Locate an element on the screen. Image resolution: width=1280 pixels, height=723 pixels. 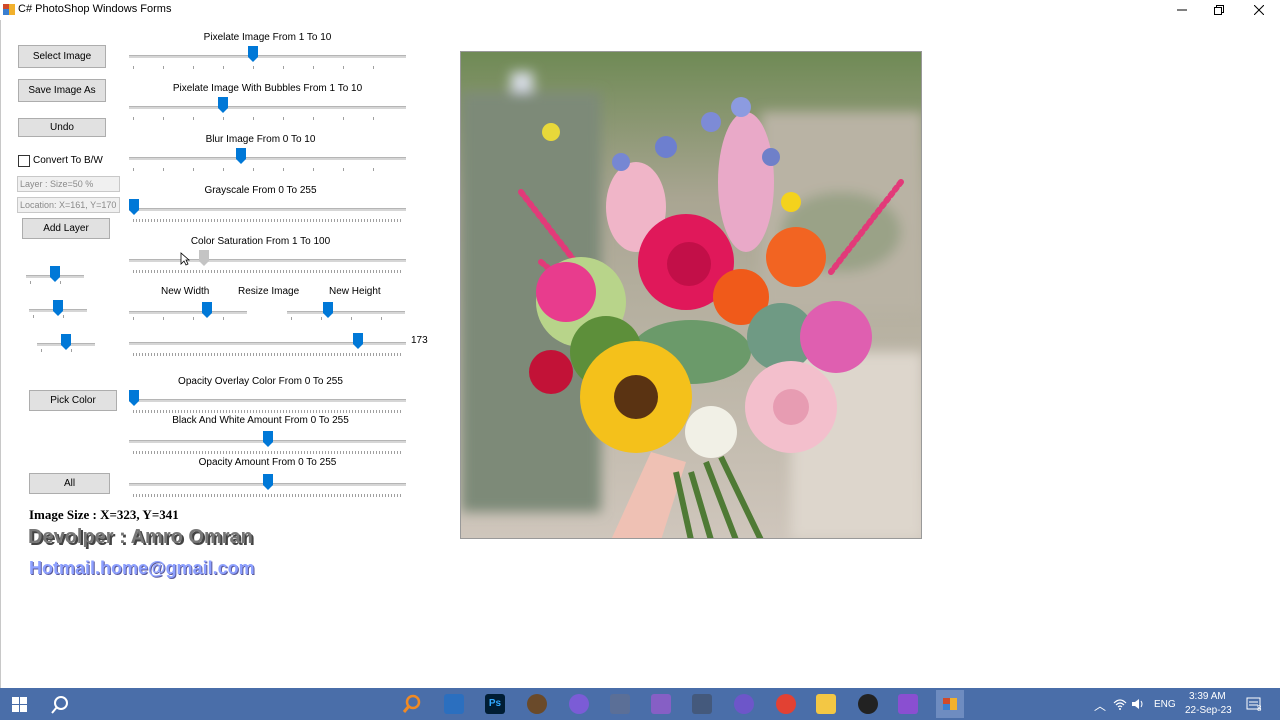
visual-studio-code-icon is located at coordinates (661, 704).